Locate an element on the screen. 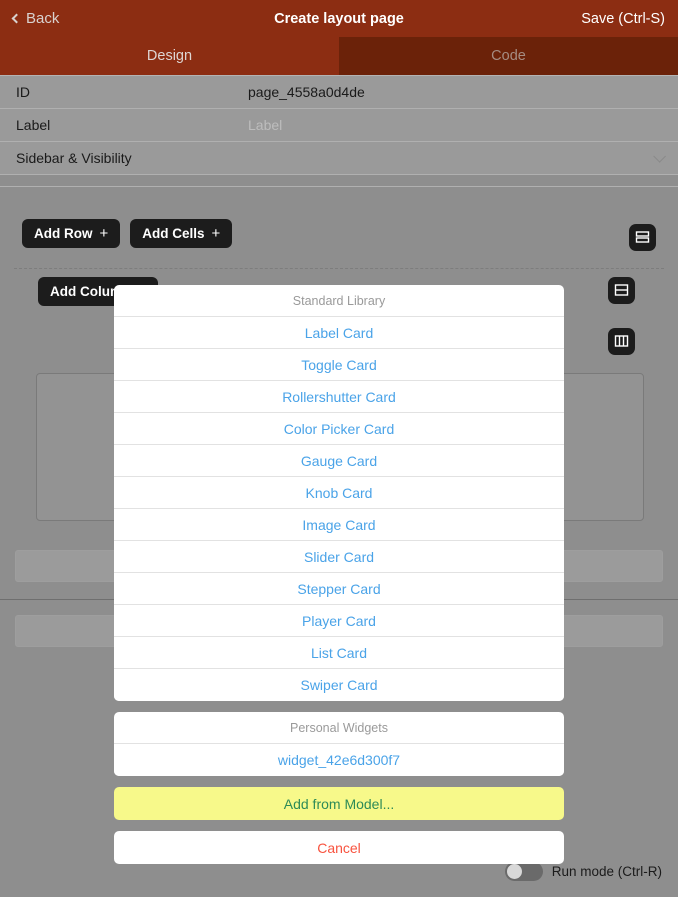  title-bar: Back Create layout page Save (Ctrl-S) is located at coordinates (339, 18).